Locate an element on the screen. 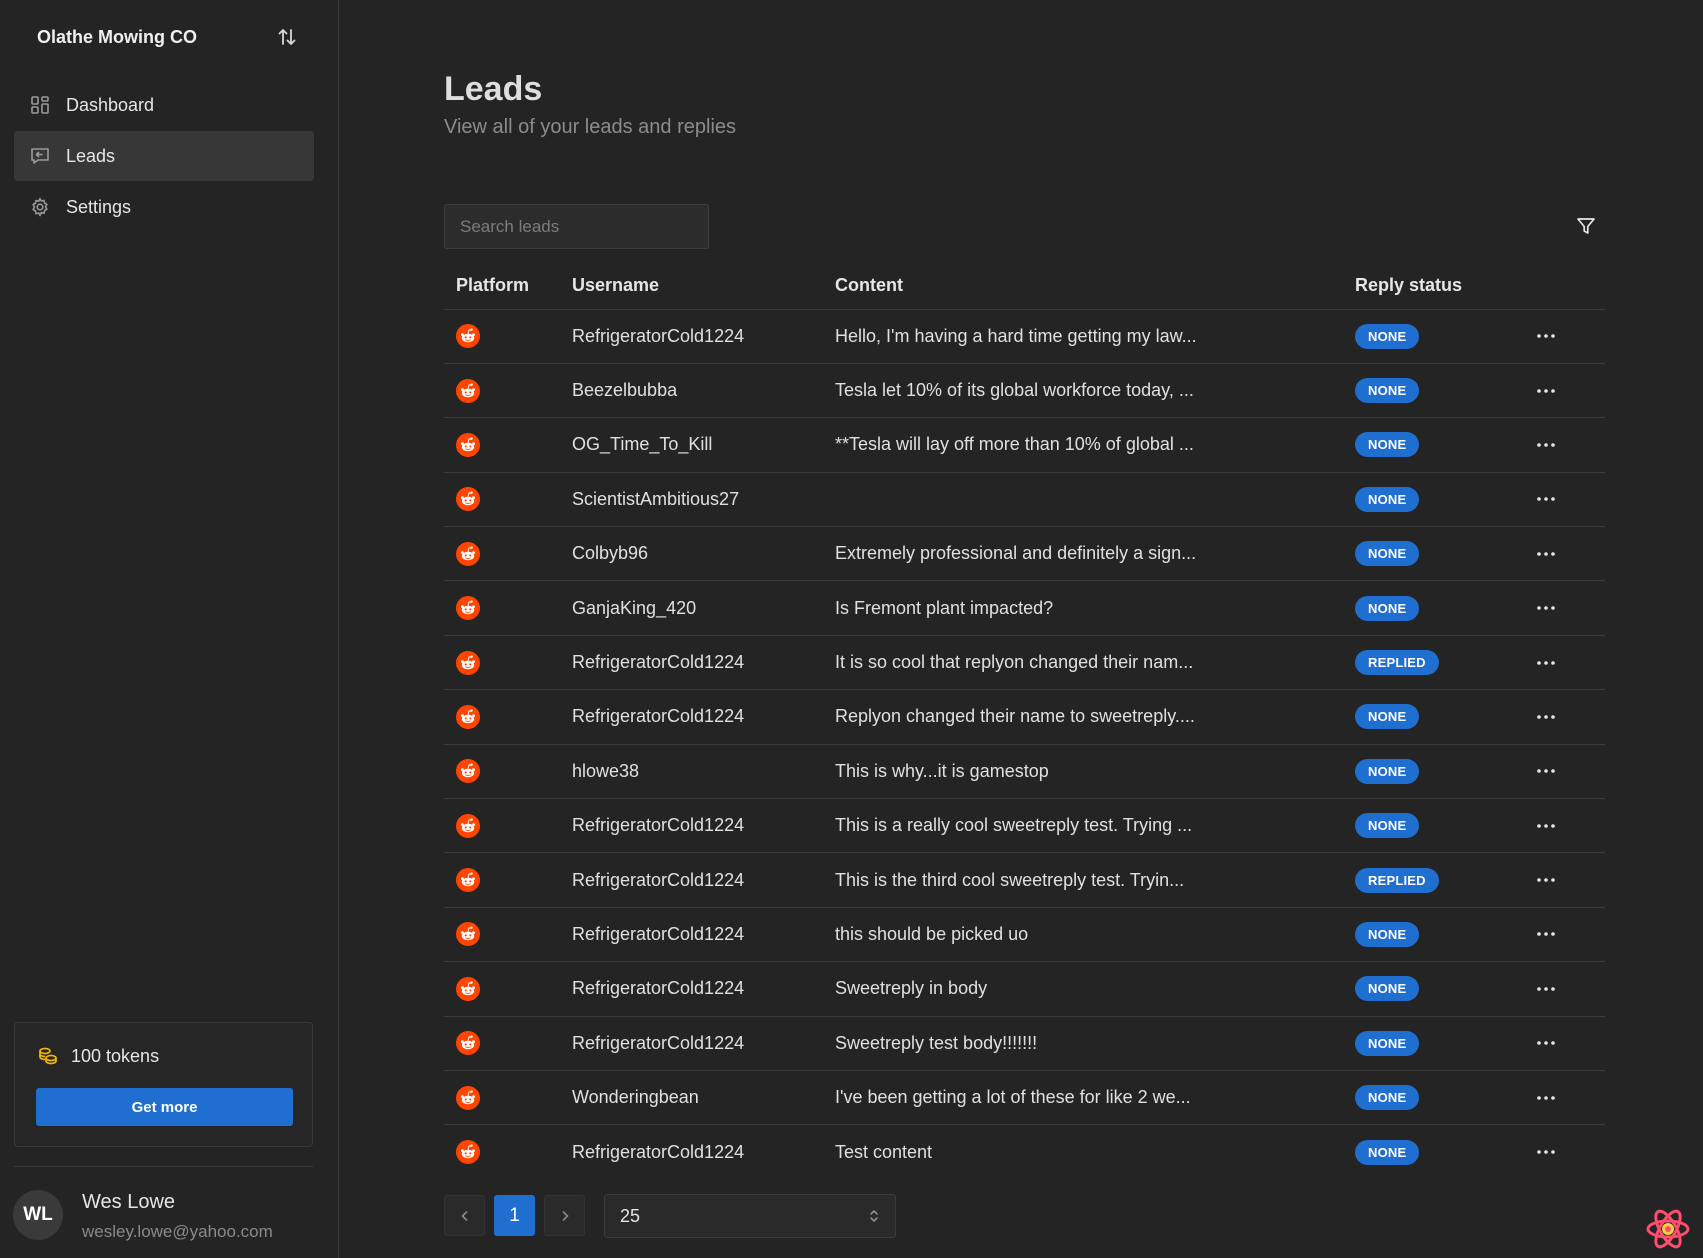 The width and height of the screenshot is (1703, 1258). column-header-username: Username is located at coordinates (703, 286).